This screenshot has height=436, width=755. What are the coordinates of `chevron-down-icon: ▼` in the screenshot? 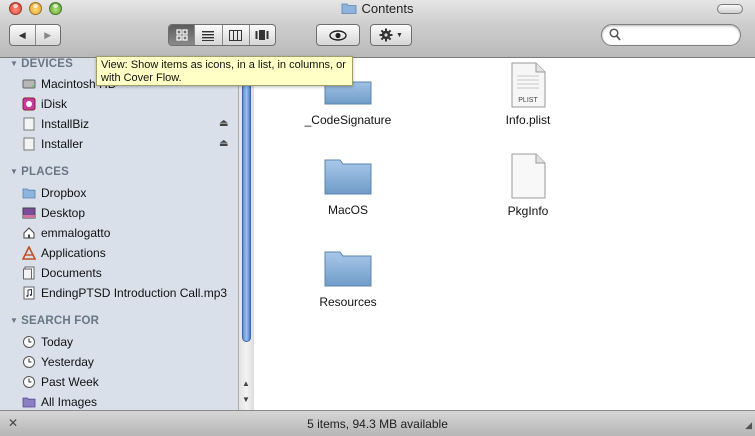 It's located at (399, 35).